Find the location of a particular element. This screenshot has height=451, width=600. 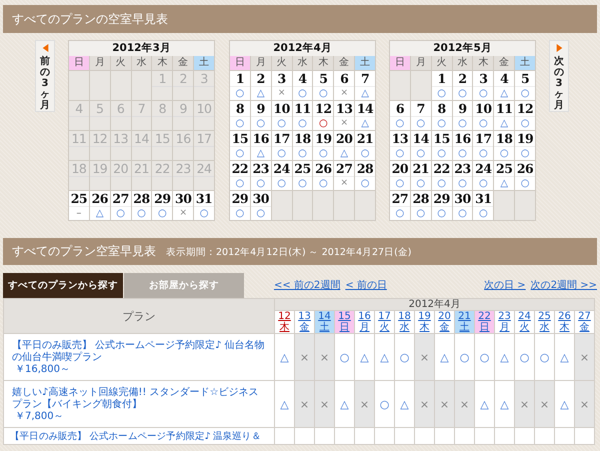

plan-link: 【平日のみ販売】 公式ホームページ予約限定♪ 温泉巡り＆ is located at coordinates (141, 437).